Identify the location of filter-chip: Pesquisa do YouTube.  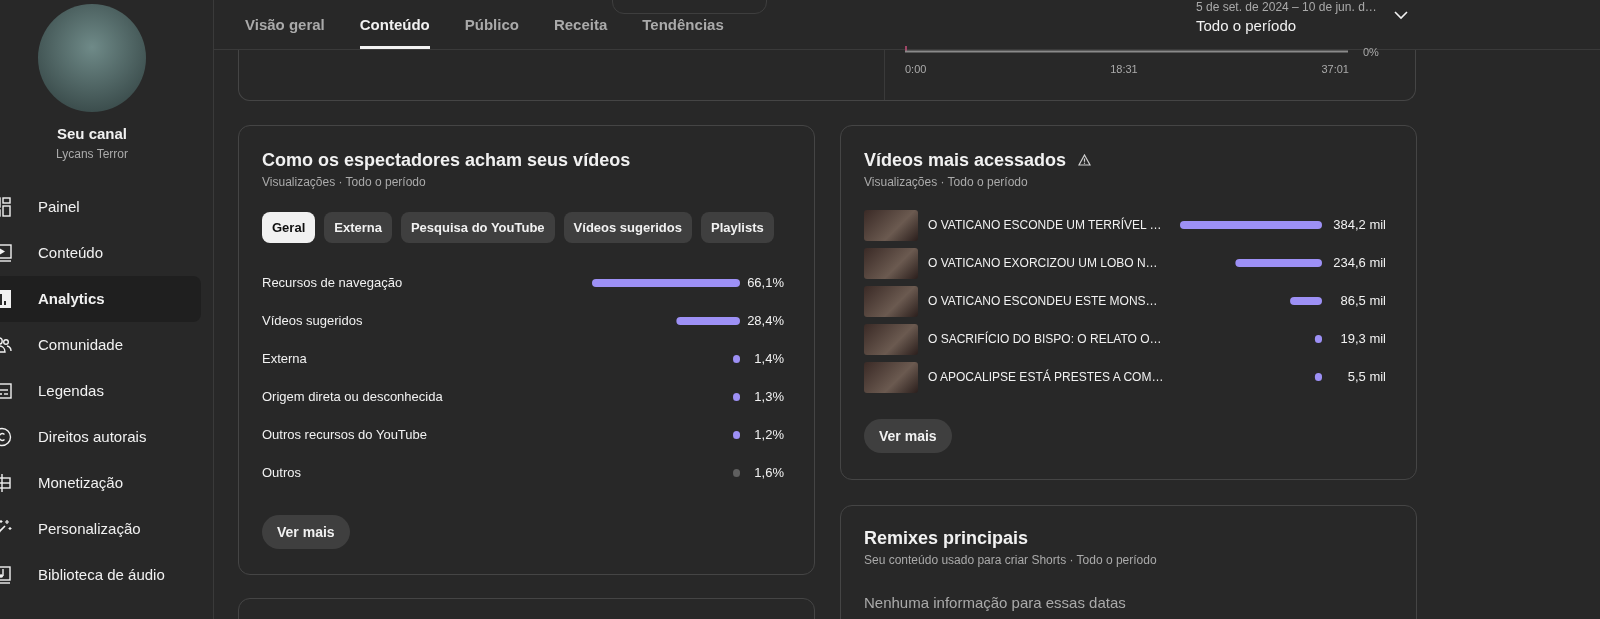
(477, 227).